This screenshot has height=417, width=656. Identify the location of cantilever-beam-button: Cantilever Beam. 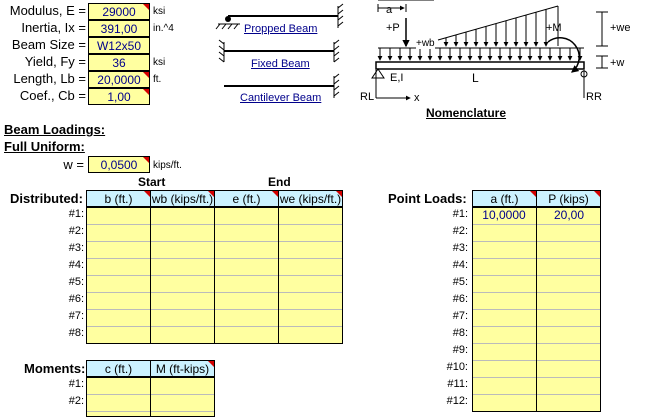
(280, 98).